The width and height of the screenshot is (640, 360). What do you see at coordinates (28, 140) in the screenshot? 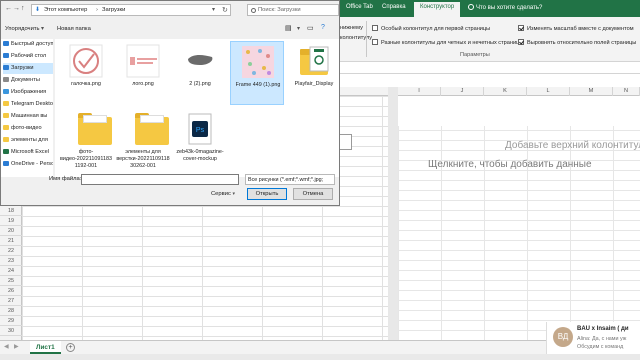
I see `nav-item: элементы для` at bounding box center [28, 140].